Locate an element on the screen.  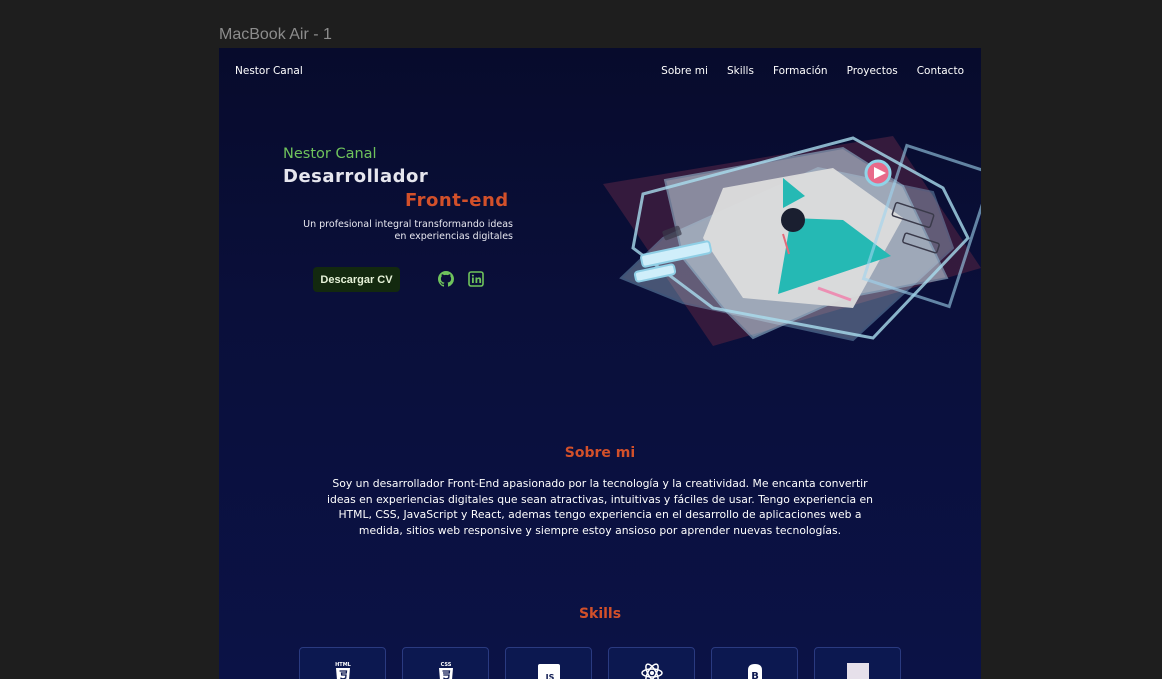
blank-icon is located at coordinates (857, 671).